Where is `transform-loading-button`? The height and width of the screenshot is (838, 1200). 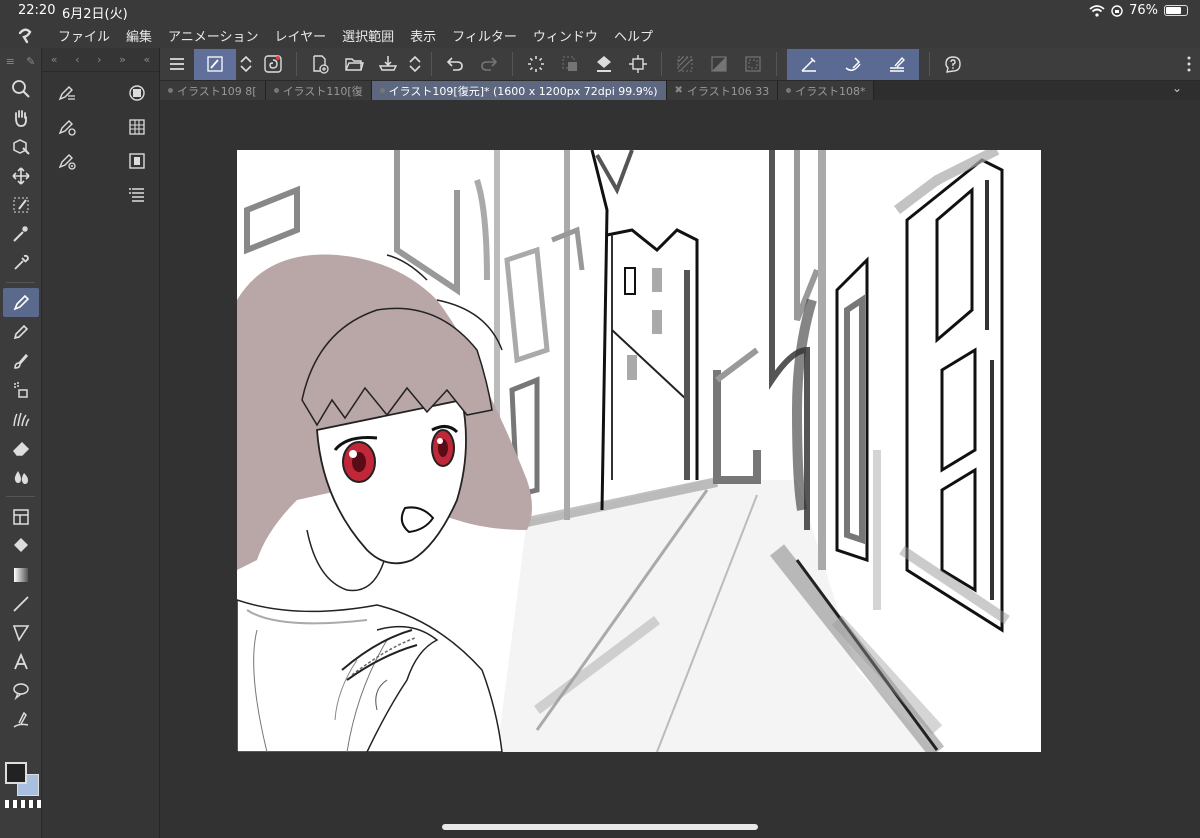
transform-loading-button is located at coordinates (536, 64).